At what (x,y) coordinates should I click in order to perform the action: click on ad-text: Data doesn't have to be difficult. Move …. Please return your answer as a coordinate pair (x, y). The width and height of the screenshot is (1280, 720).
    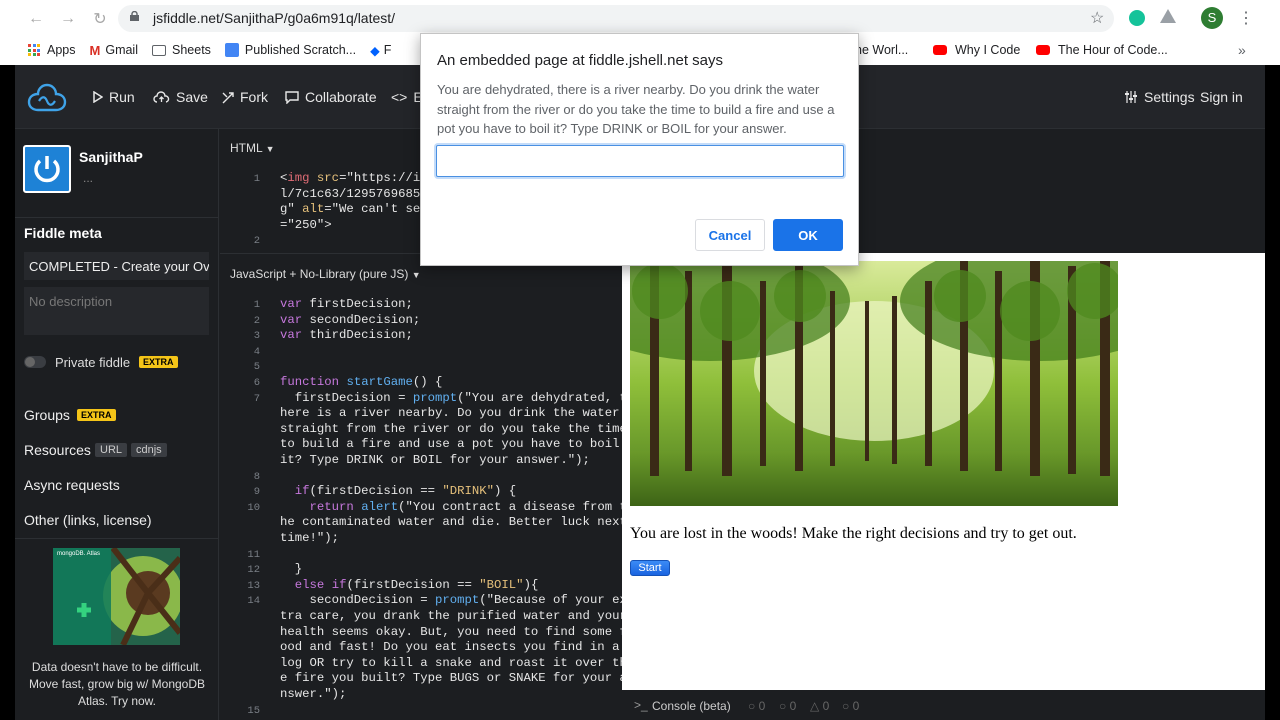
    Looking at the image, I should click on (117, 684).